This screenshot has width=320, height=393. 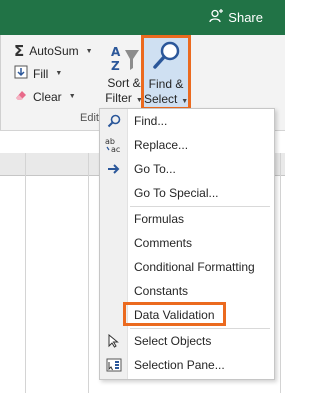 What do you see at coordinates (194, 267) in the screenshot?
I see `menu-item-label: Conditional Formatting` at bounding box center [194, 267].